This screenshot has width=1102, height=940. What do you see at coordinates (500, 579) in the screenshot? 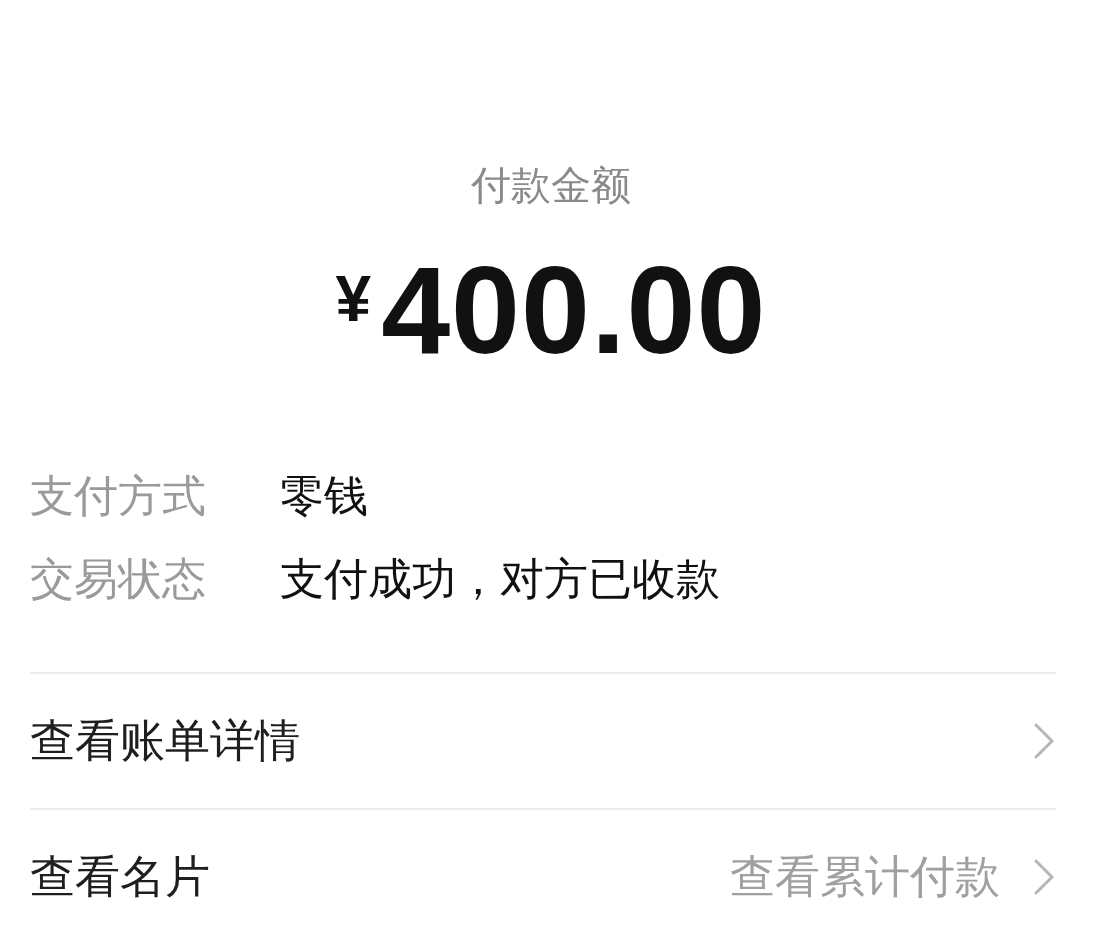
I see `detail-value: 支付成功，对方已收款` at bounding box center [500, 579].